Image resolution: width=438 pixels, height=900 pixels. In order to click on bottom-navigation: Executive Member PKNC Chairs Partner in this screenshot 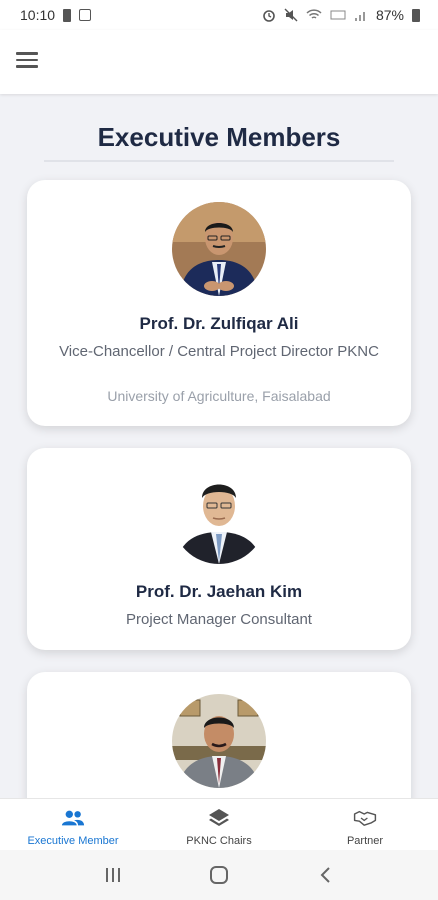, I will do `click(219, 824)`.